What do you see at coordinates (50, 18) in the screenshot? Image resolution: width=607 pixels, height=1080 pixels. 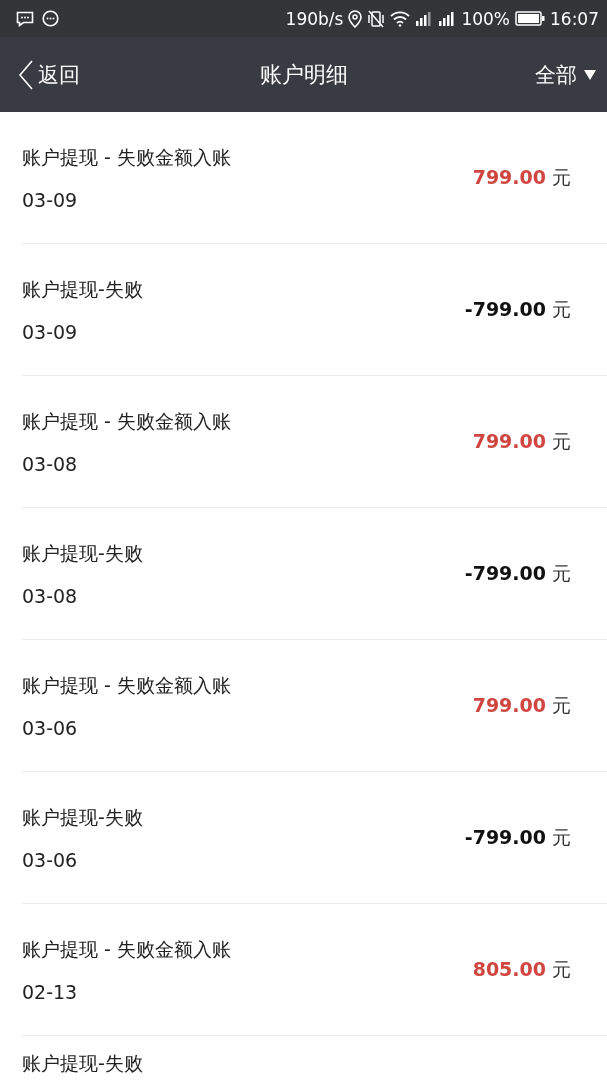 I see `more-icon` at bounding box center [50, 18].